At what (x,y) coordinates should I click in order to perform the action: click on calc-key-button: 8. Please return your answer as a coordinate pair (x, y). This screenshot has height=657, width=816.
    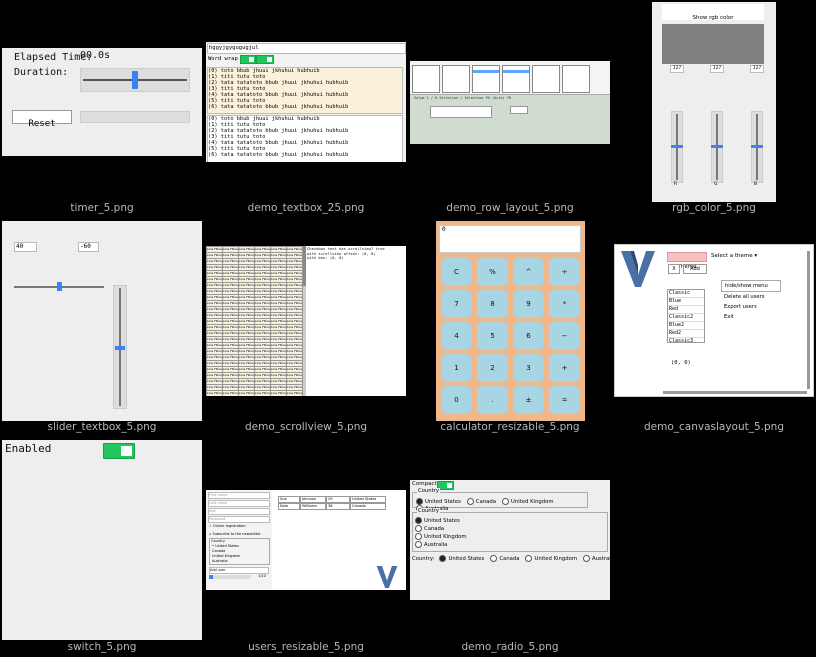
    Looking at the image, I should click on (492, 304).